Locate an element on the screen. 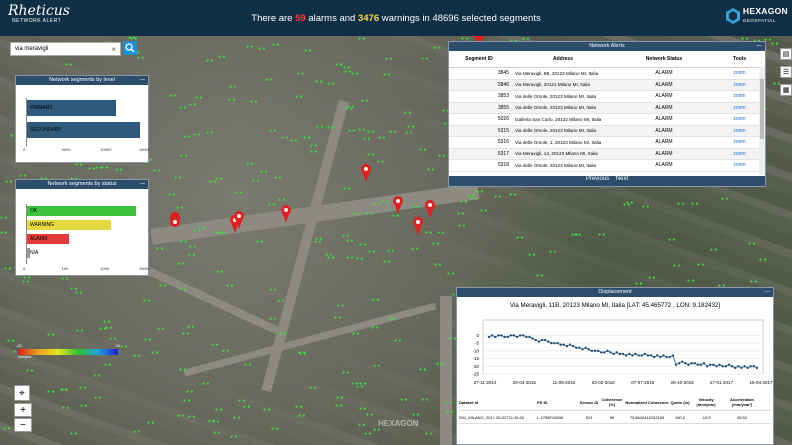 The image size is (792, 445). next-page-button: Next is located at coordinates (622, 179).